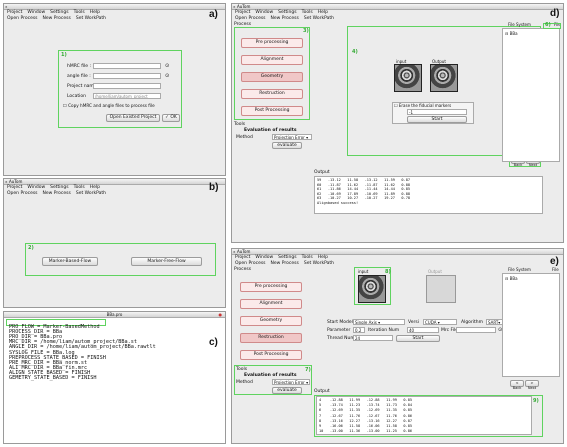 The height and width of the screenshot is (447, 567). Describe the element at coordinates (167, 76) in the screenshot. I see `browse-angle-icon: ⊙` at that location.